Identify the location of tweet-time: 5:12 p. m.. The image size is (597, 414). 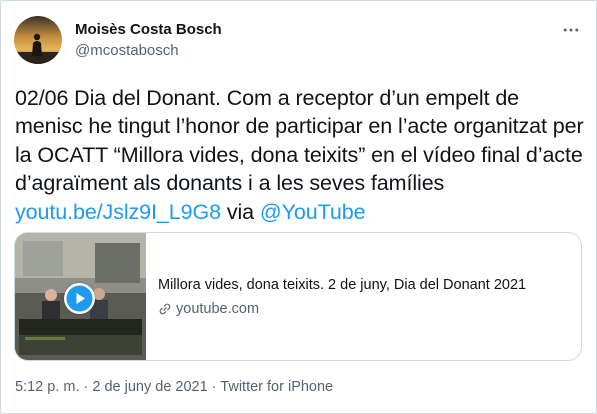
(47, 387).